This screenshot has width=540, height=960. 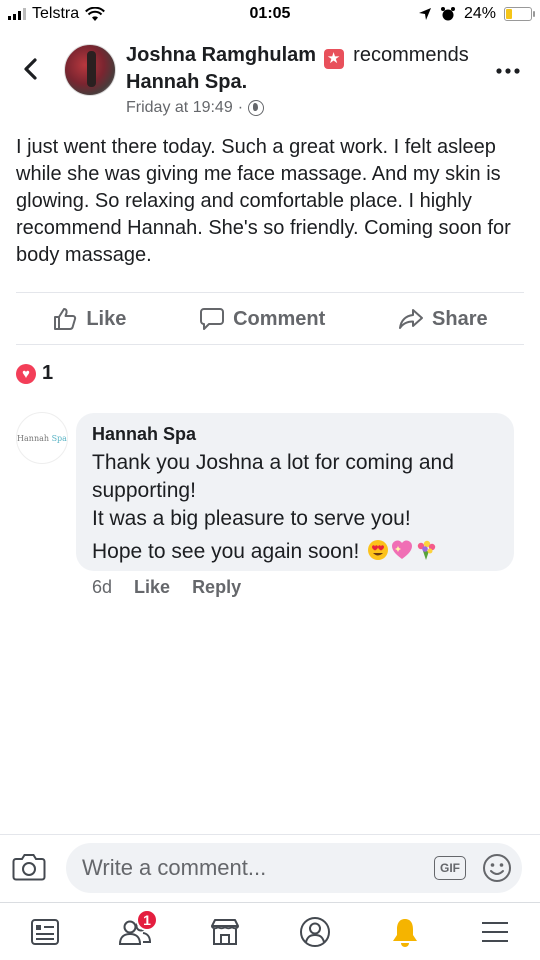 I want to click on comment-age: 6d, so click(x=102, y=587).